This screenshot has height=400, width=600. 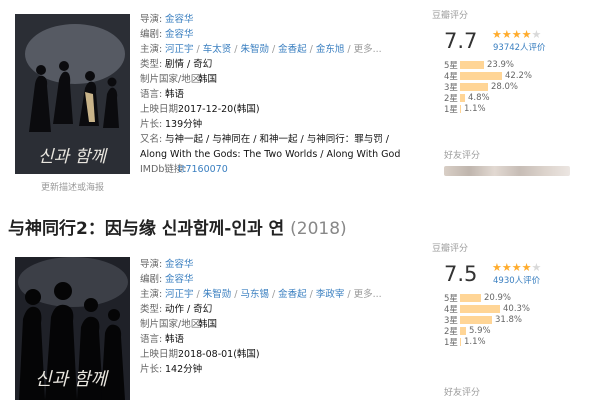 What do you see at coordinates (475, 341) in the screenshot?
I see `rating-percent: 1.1%` at bounding box center [475, 341].